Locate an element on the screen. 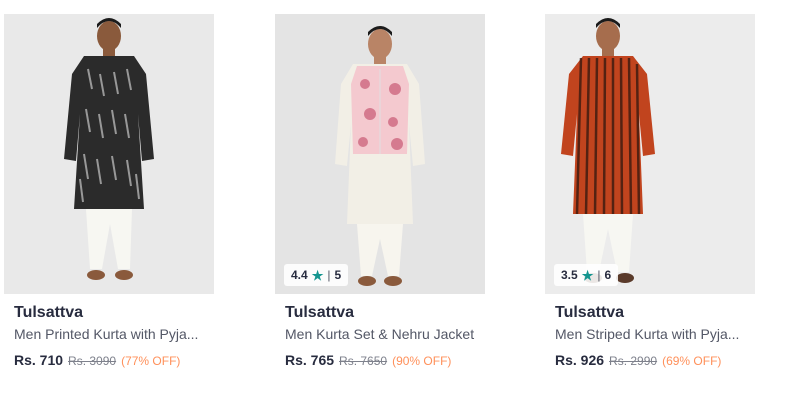 The width and height of the screenshot is (811, 401). product-price: Rs. 710 is located at coordinates (39, 360).